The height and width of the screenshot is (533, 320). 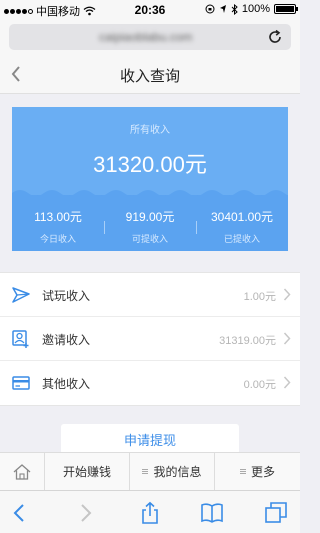 I want to click on tabs-icon, so click(x=276, y=513).